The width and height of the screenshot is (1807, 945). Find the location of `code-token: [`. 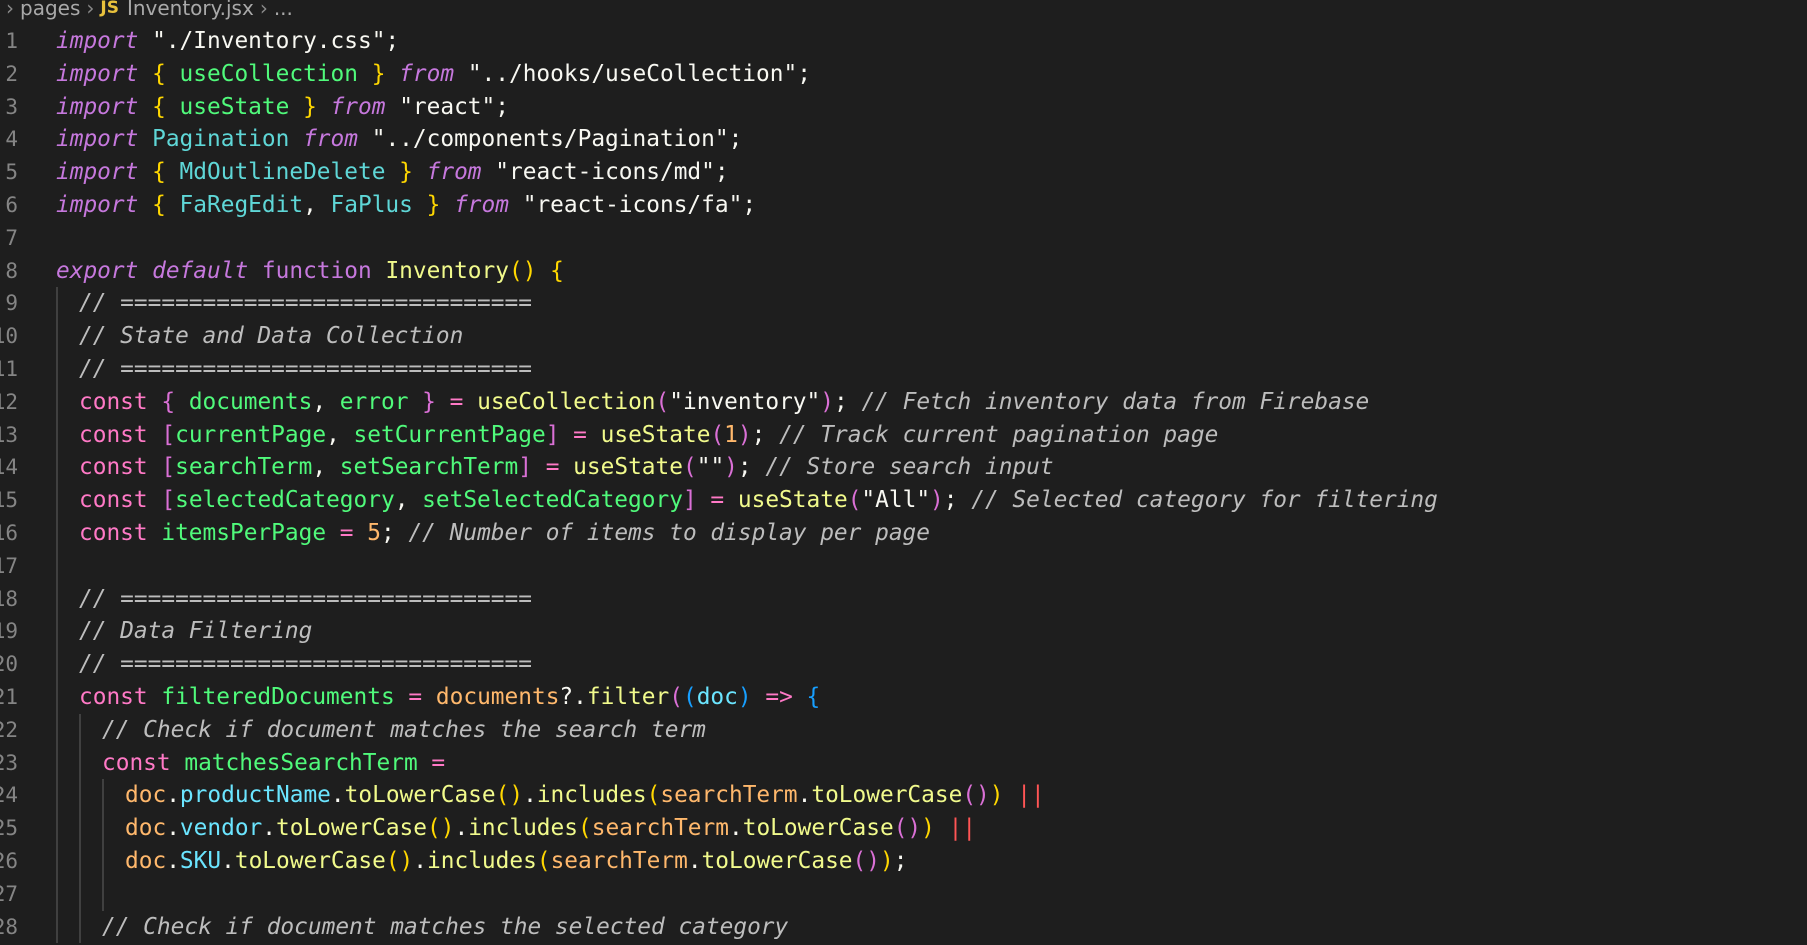

code-token: [ is located at coordinates (168, 500).